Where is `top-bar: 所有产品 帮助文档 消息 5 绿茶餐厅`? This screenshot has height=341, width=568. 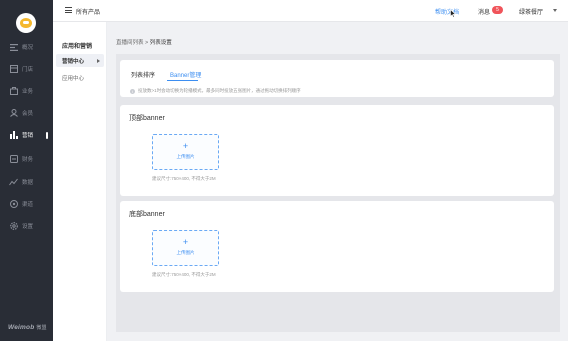 top-bar: 所有产品 帮助文档 消息 5 绿茶餐厅 is located at coordinates (310, 11).